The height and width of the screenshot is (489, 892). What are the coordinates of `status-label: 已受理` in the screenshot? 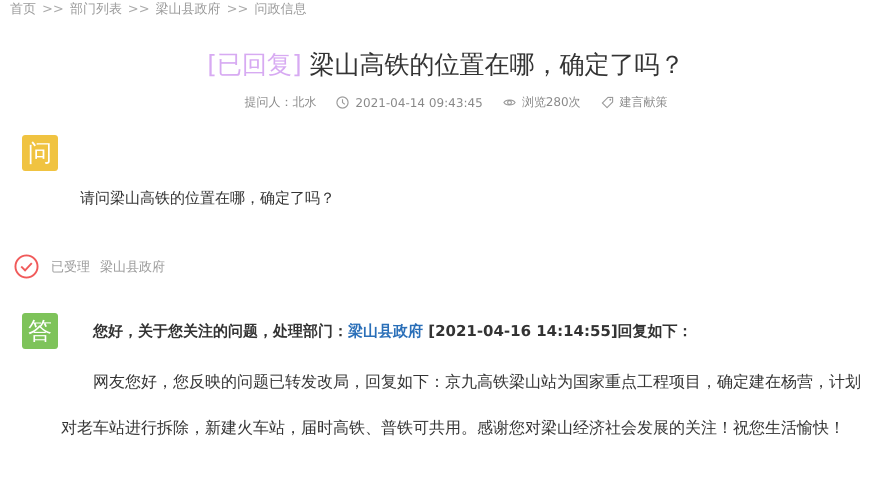 It's located at (70, 267).